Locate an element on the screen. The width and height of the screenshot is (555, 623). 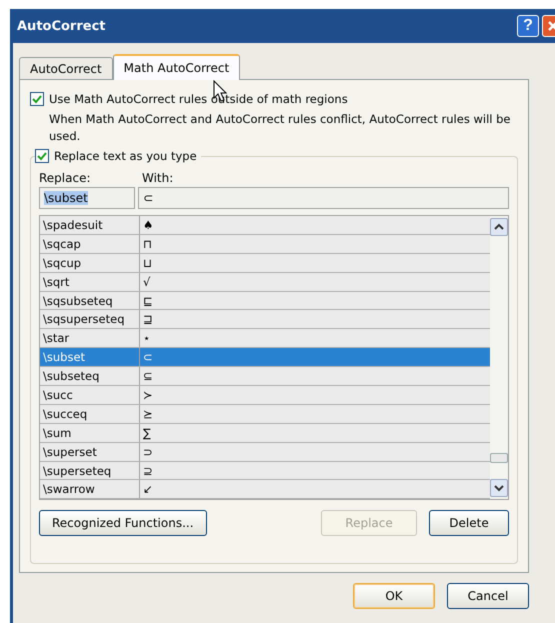
list-row: \sqcup ⊔ is located at coordinates (265, 263).